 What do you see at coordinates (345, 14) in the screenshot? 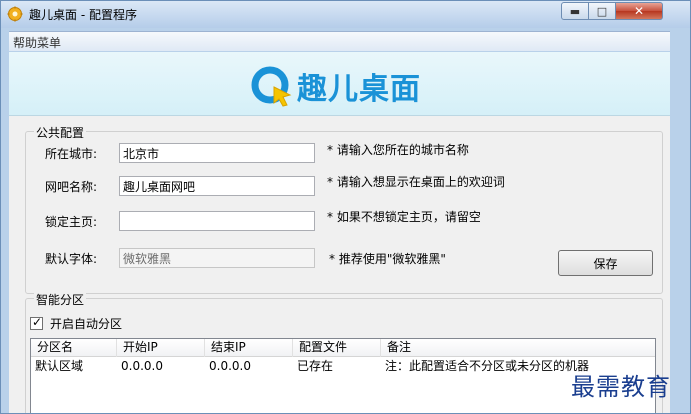
I see `title-bar: 趣儿桌面 - 配置程序 ▬ □ ✕` at bounding box center [345, 14].